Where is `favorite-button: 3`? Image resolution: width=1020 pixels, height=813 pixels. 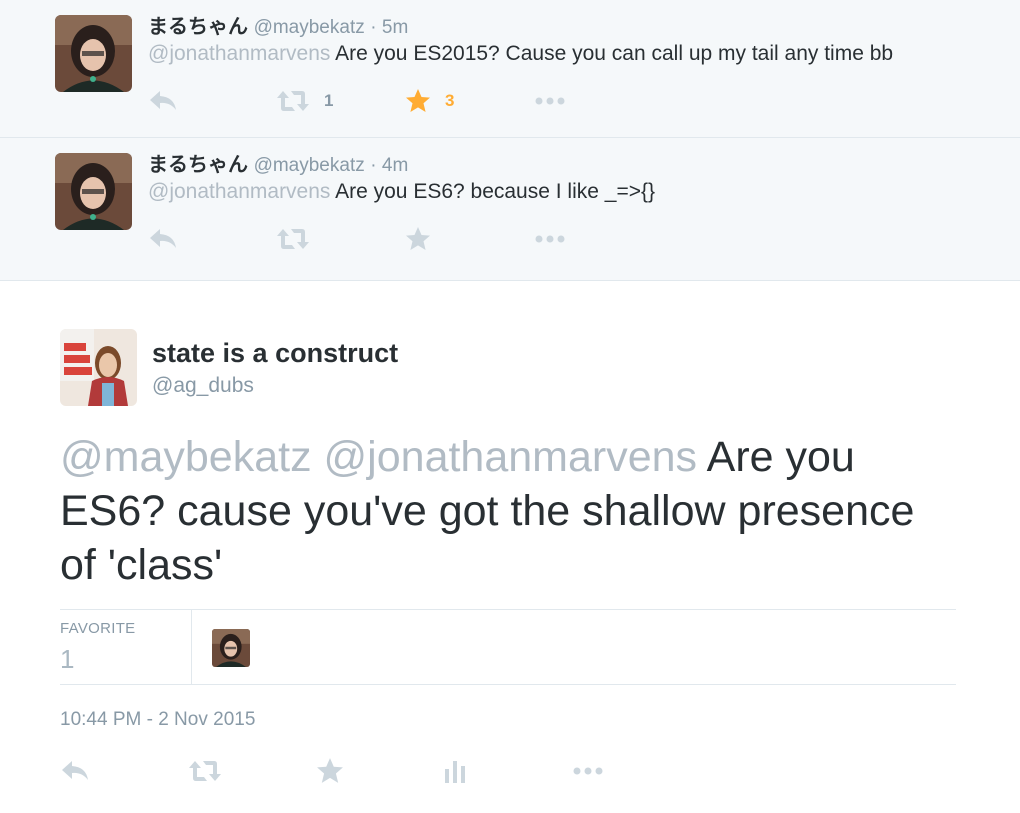
favorite-button: 3 is located at coordinates (429, 101).